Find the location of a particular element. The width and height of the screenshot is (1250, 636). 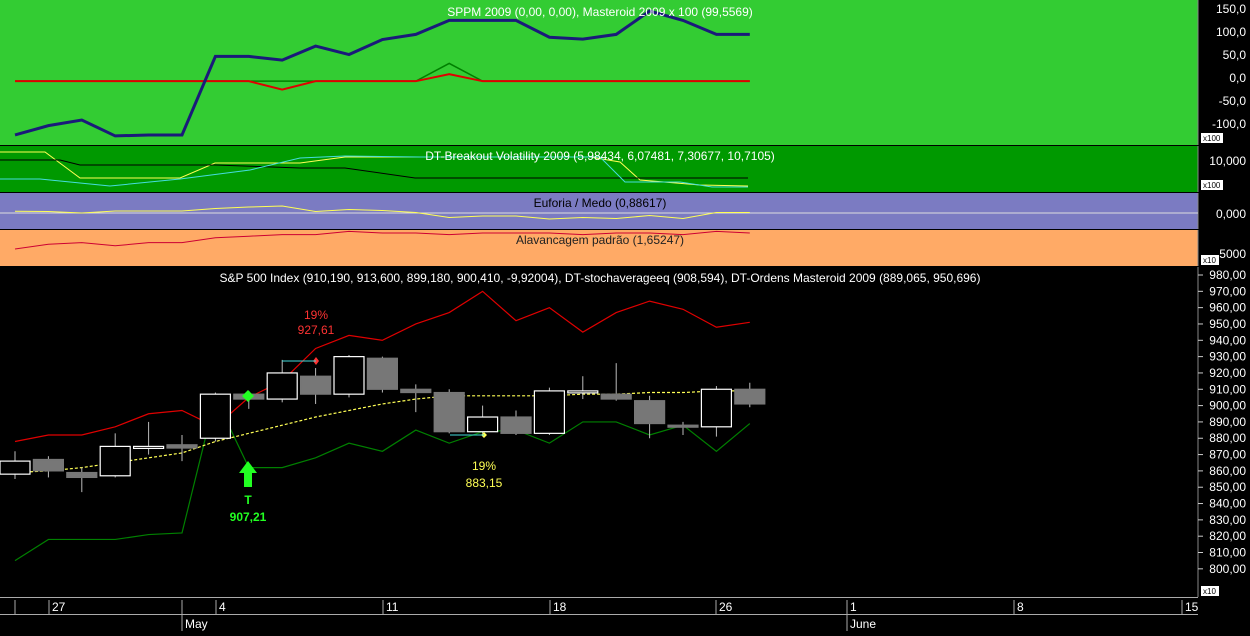

x-day-label: 11 is located at coordinates (392, 607).